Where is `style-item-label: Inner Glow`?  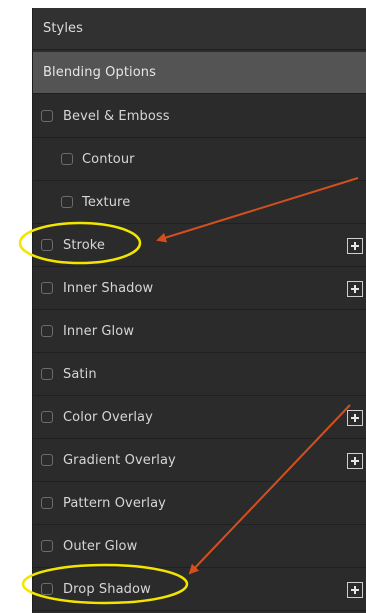
style-item-label: Inner Glow is located at coordinates (99, 331).